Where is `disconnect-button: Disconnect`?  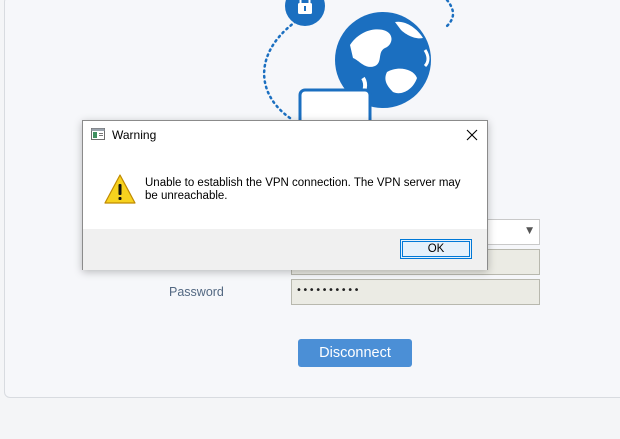 disconnect-button: Disconnect is located at coordinates (355, 353).